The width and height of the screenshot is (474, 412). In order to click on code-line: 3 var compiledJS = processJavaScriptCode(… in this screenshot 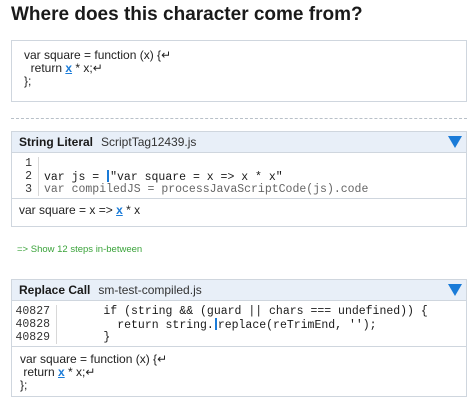, I will do `click(239, 189)`.